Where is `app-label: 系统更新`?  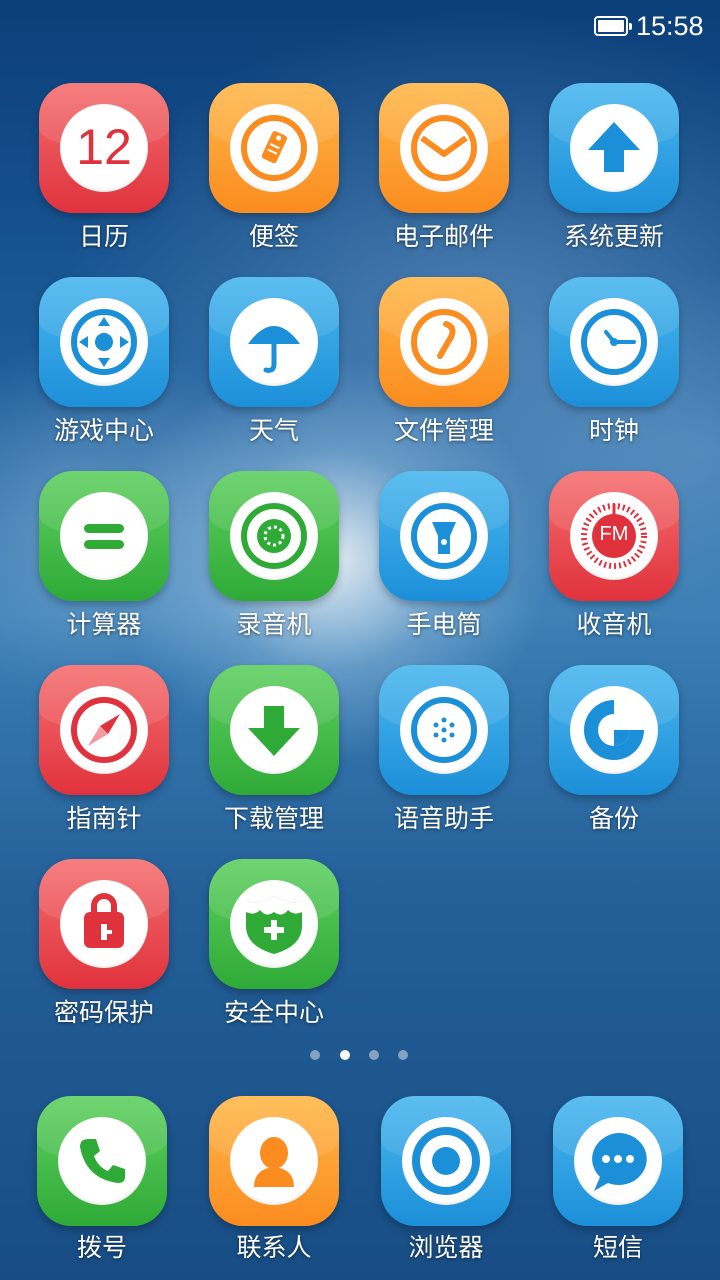 app-label: 系统更新 is located at coordinates (613, 236).